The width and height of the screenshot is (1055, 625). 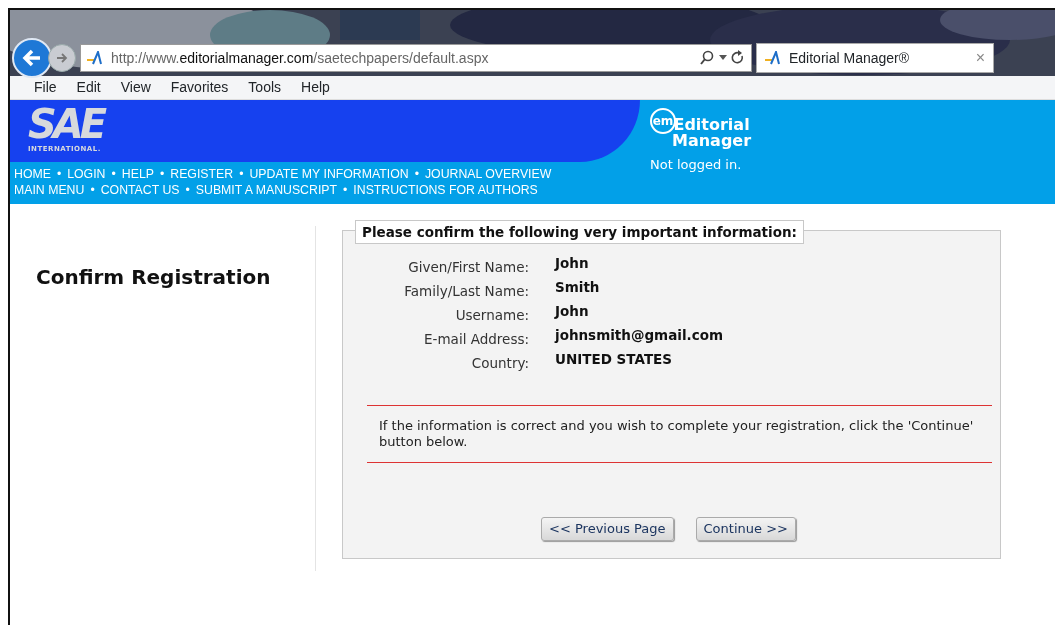 I want to click on instruction-text: If the information is correct and you wish to complete your registration, click the 'Continue' button below., so click(x=677, y=434).